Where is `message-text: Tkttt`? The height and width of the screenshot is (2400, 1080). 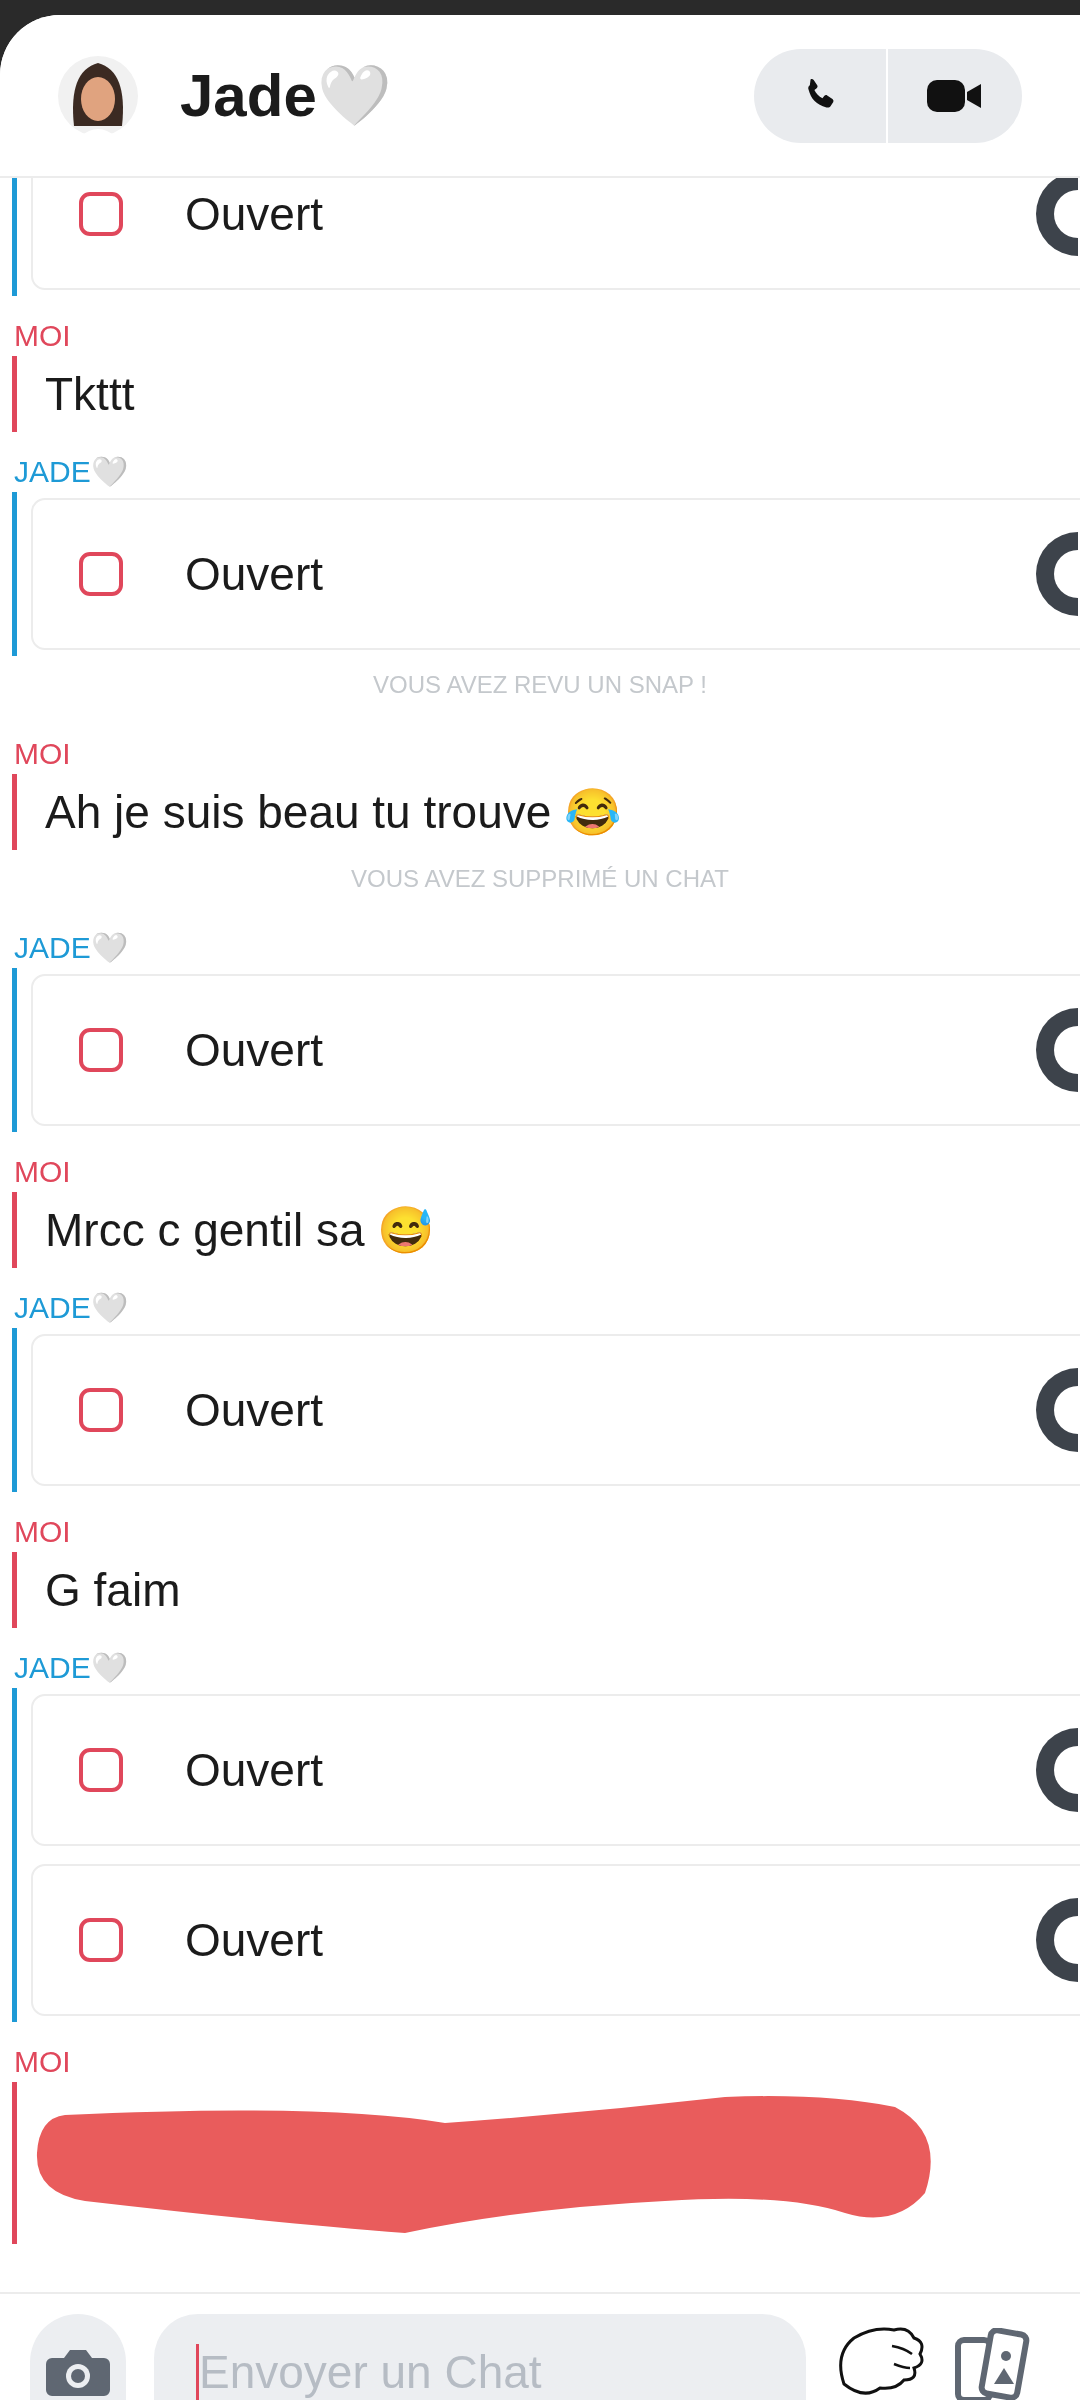 message-text: Tkttt is located at coordinates (90, 394).